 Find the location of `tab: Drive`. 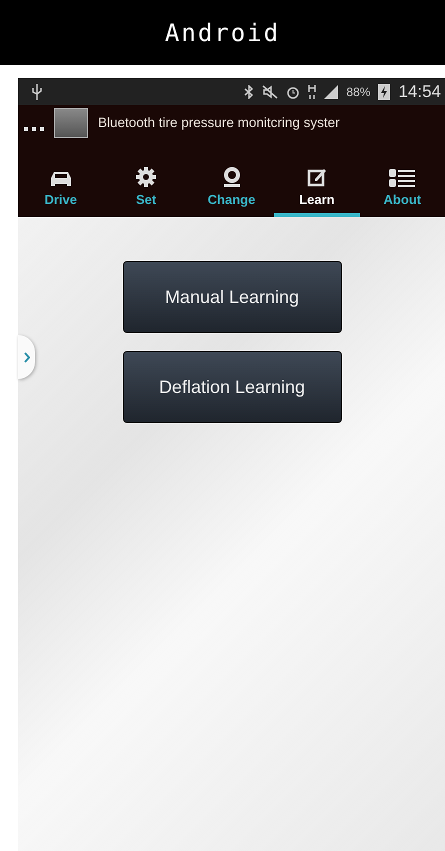

tab: Drive is located at coordinates (61, 178).